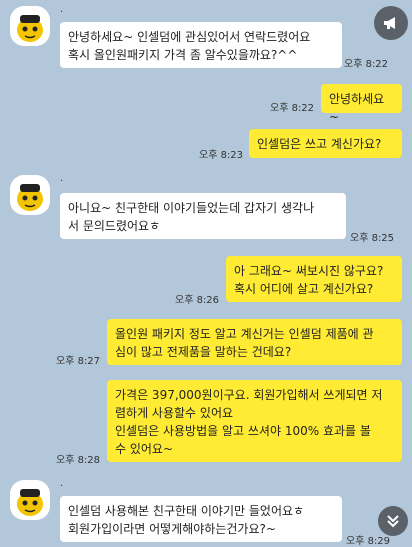 Image resolution: width=412 pixels, height=547 pixels. What do you see at coordinates (325, 143) in the screenshot?
I see `message-bubble-sent: 인셀덤은 쓰고 계신가요?` at bounding box center [325, 143].